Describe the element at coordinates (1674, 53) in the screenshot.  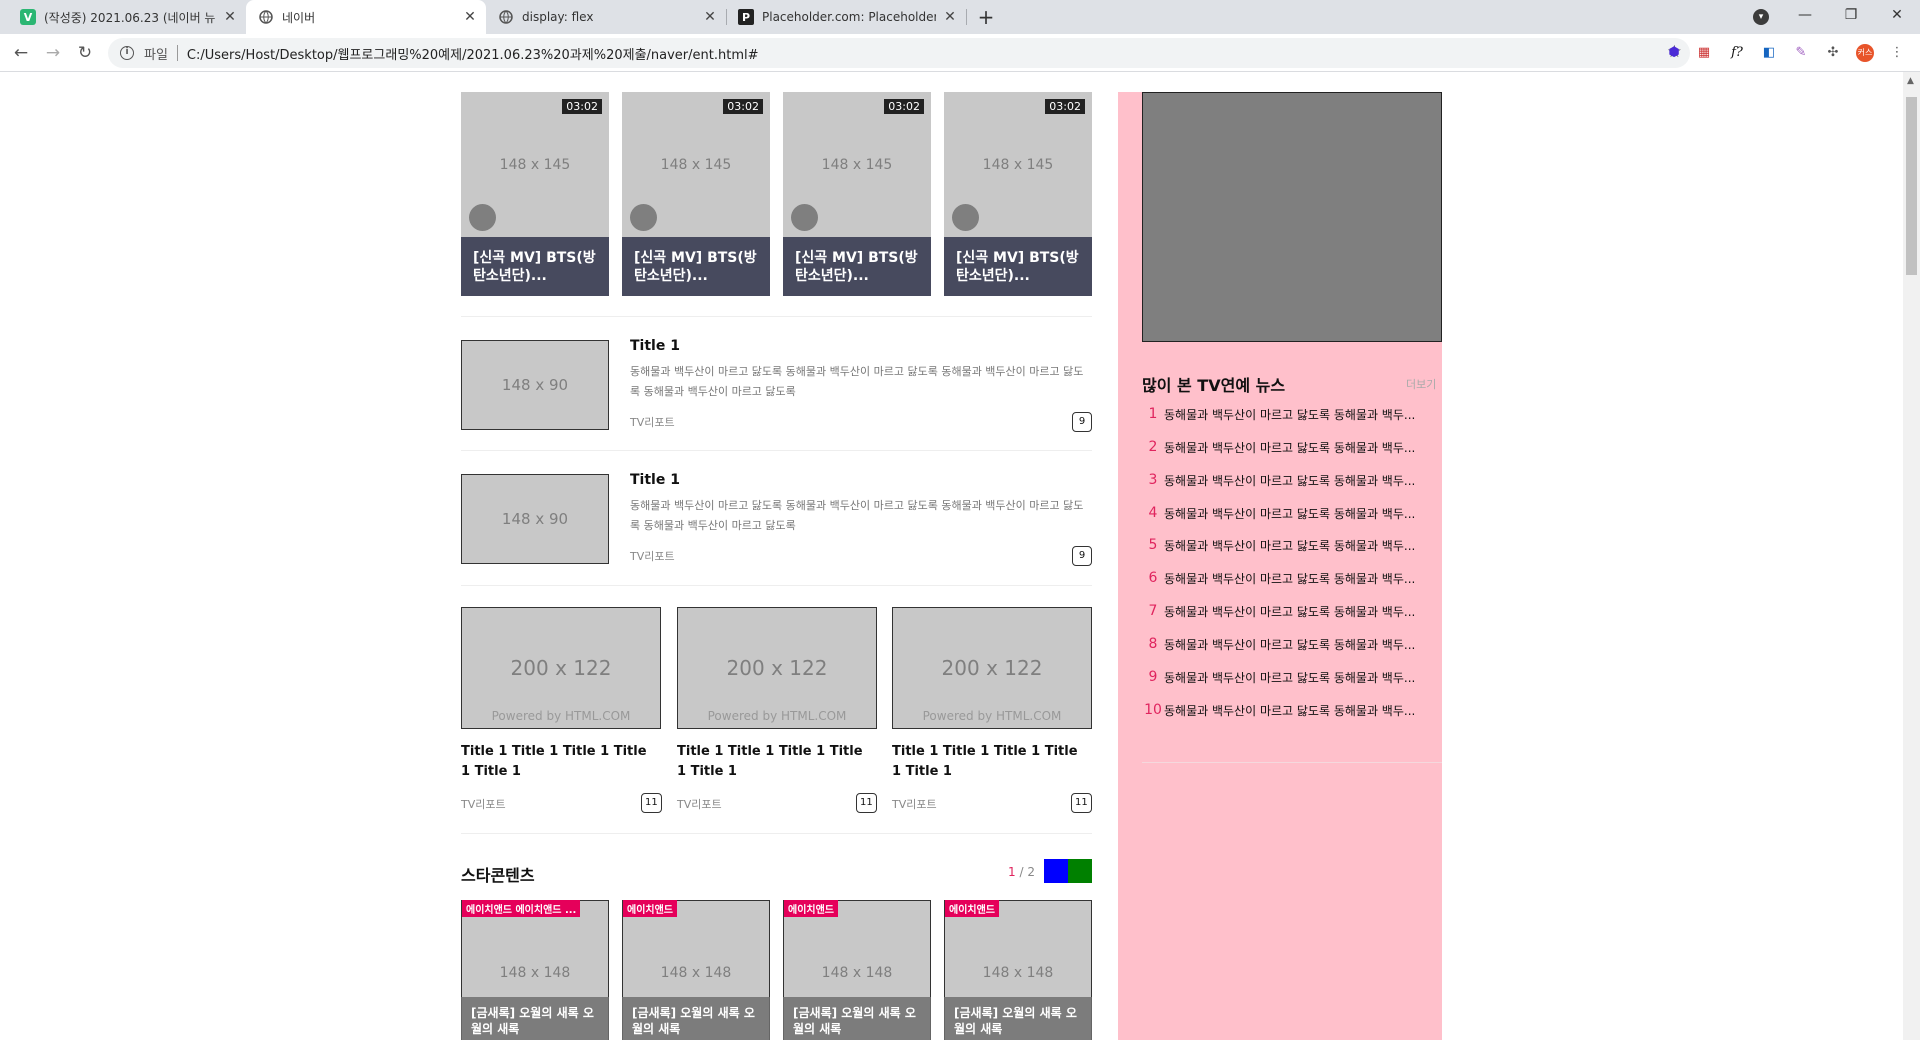
I see `extension-hexagon-icon: ⬢` at that location.